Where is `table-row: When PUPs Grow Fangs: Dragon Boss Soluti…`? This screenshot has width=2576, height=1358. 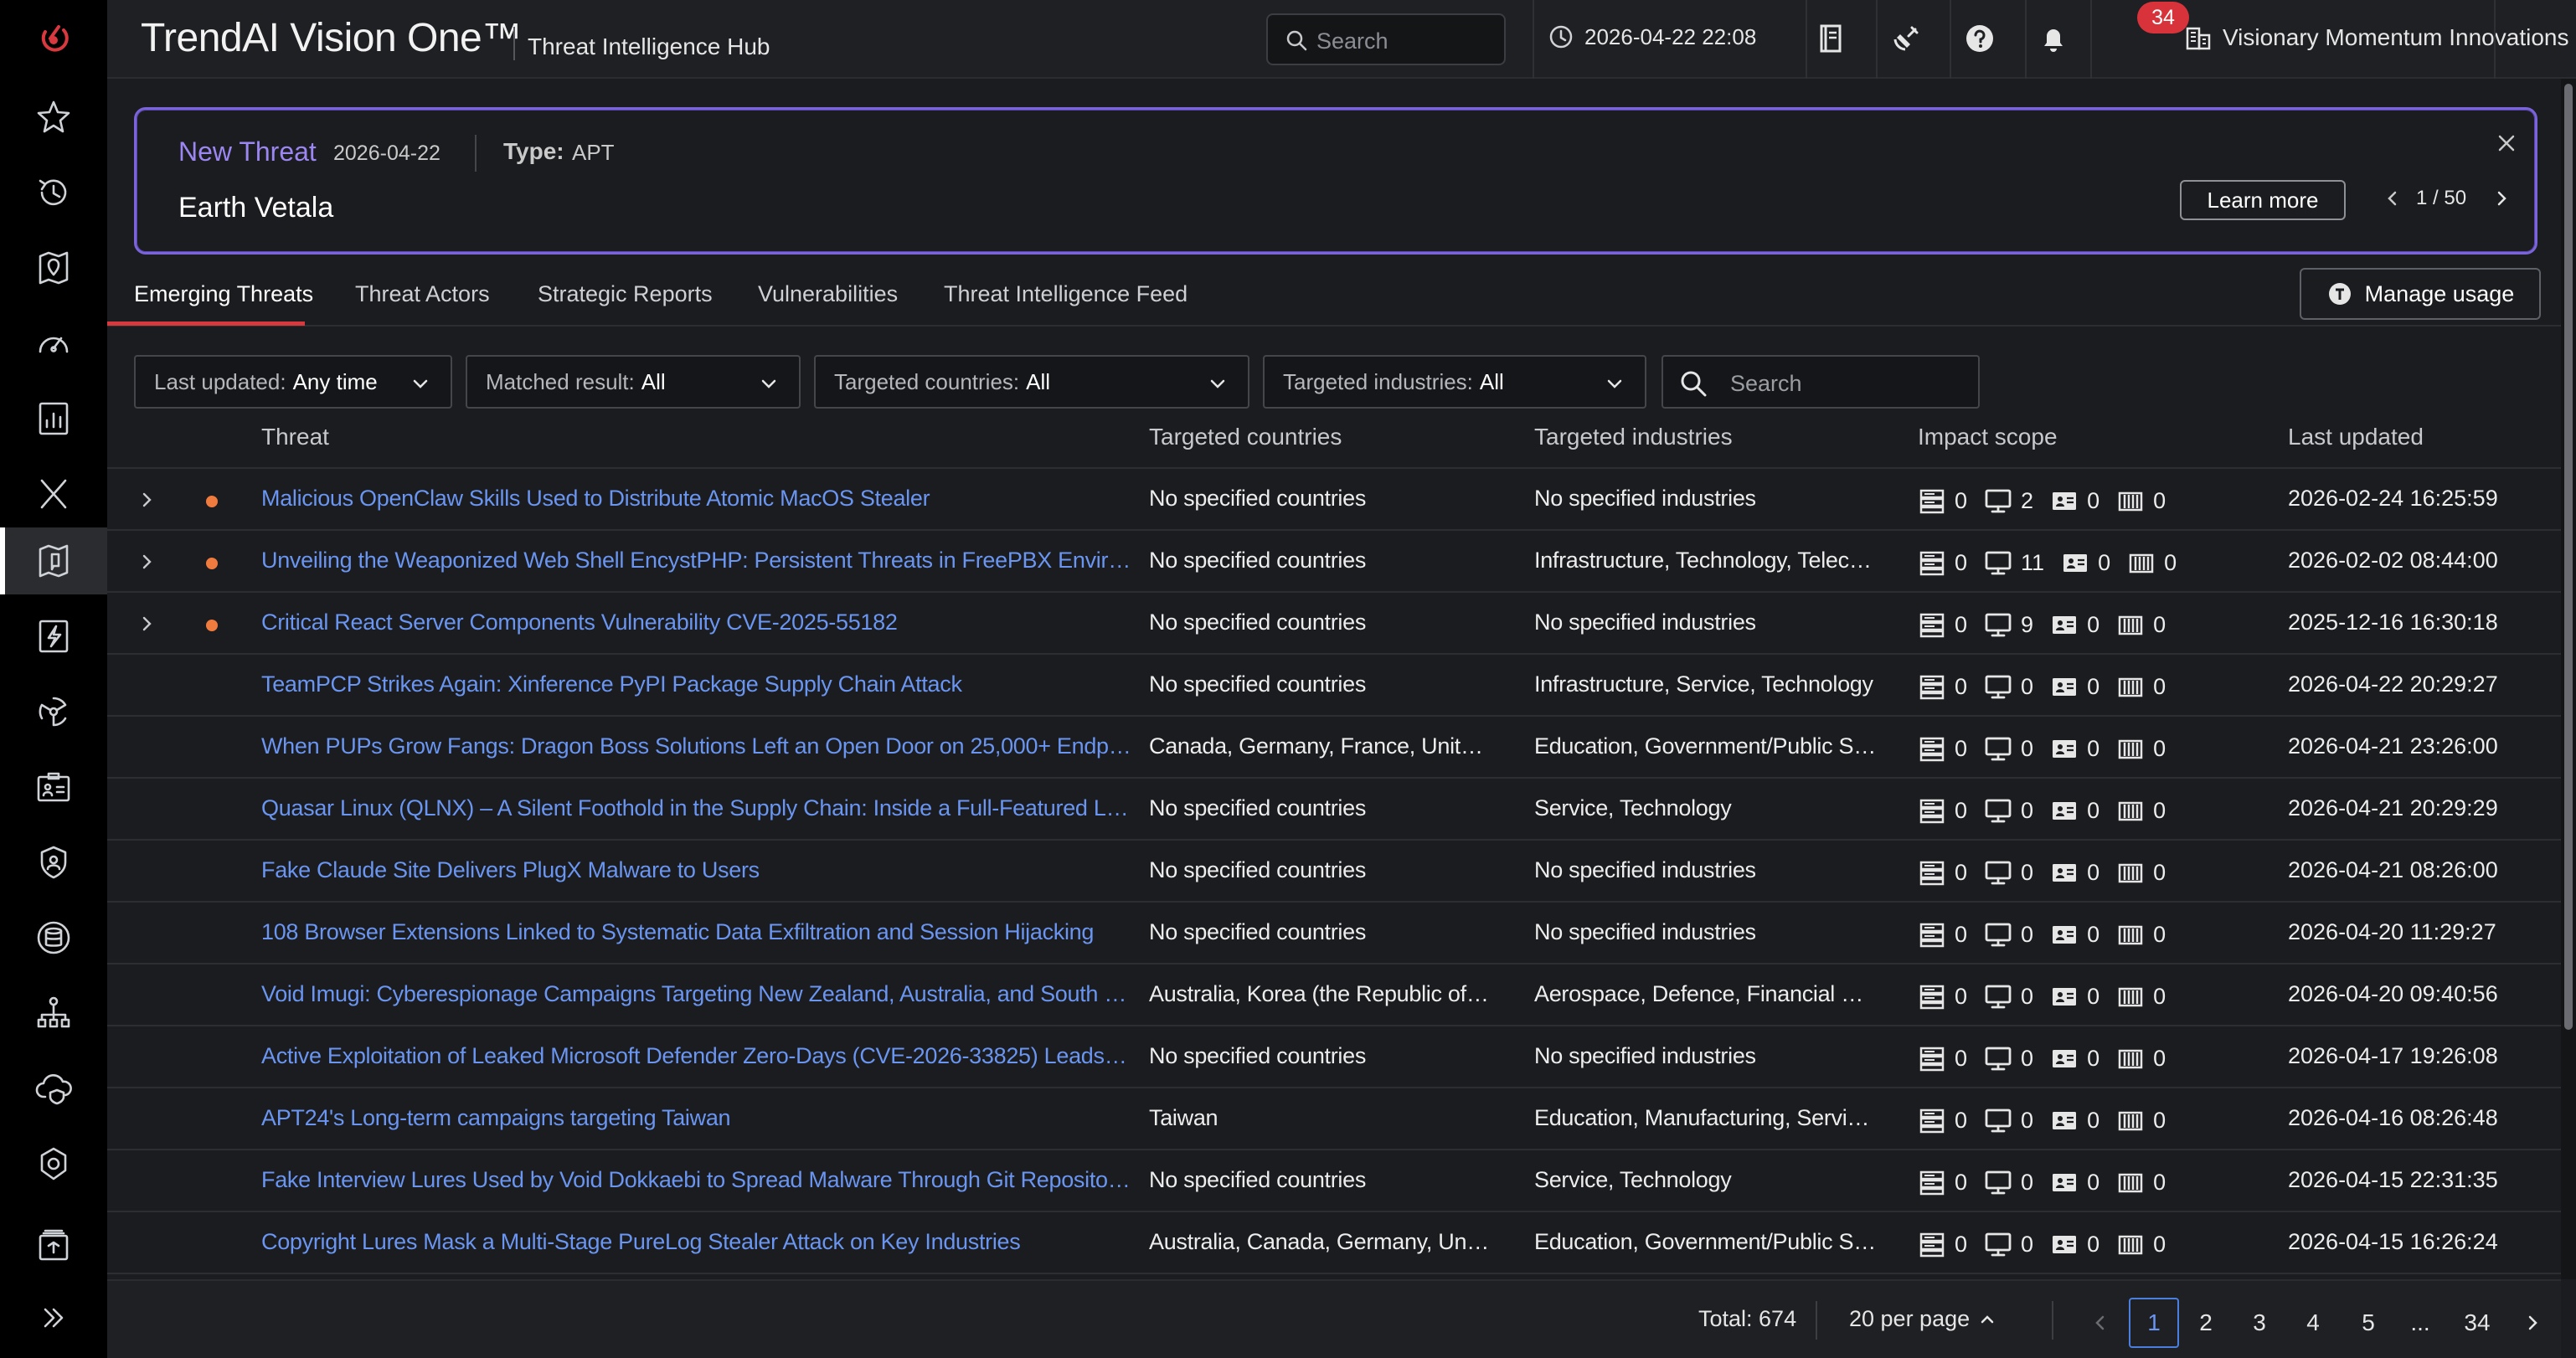
table-row: When PUPs Grow Fangs: Dragon Boss Soluti… is located at coordinates (1334, 748).